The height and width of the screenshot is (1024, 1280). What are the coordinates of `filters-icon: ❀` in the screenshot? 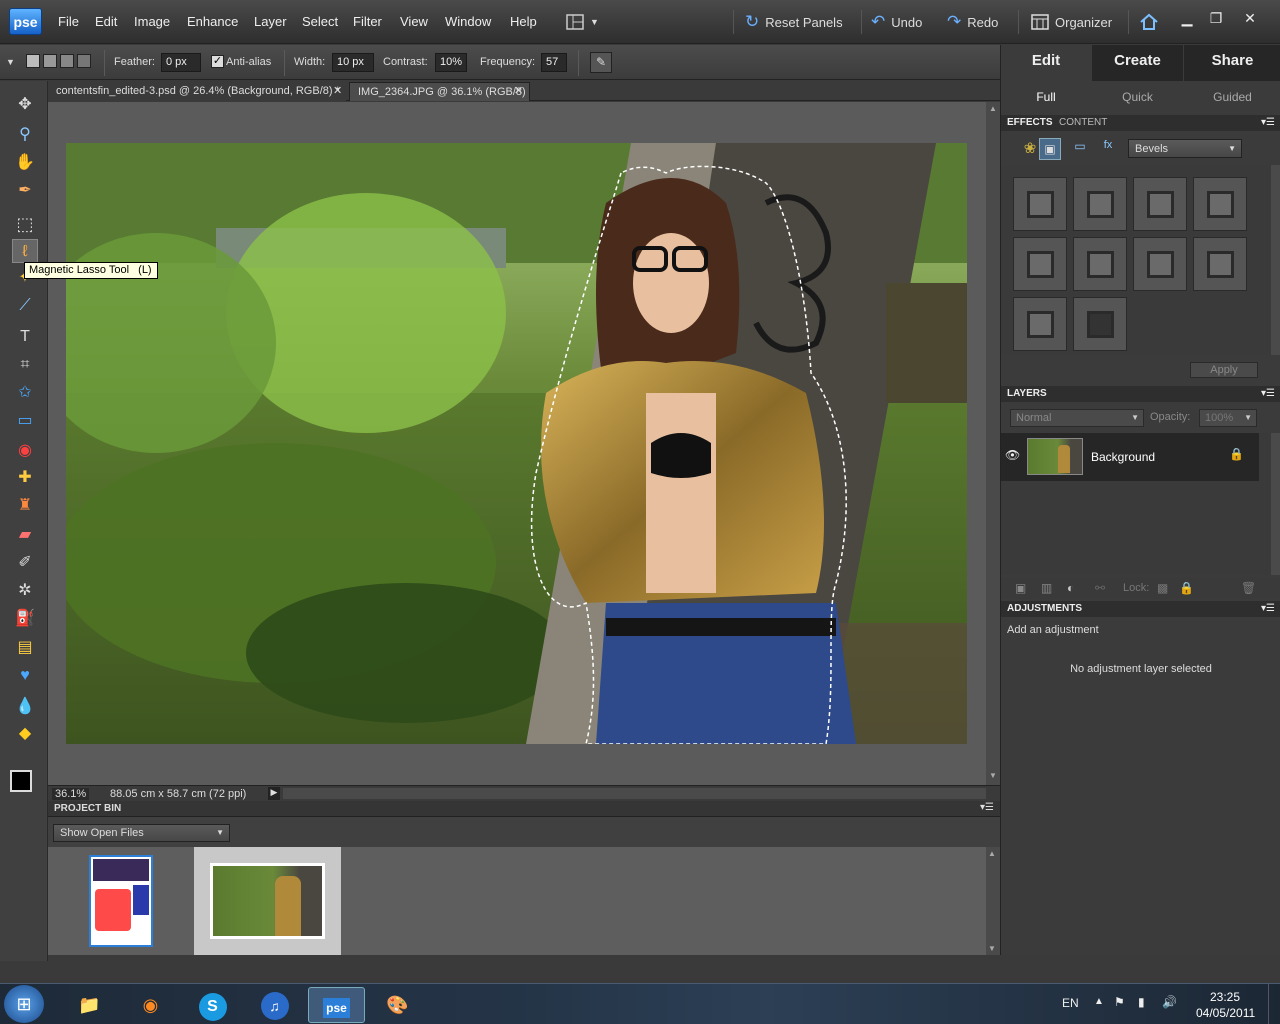 It's located at (1030, 149).